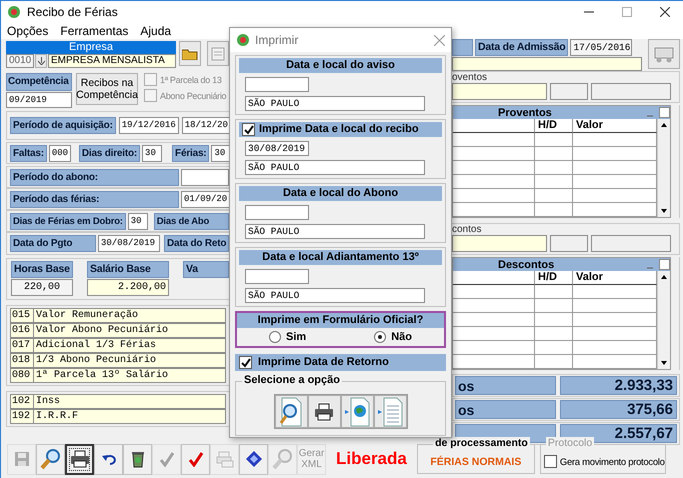 The width and height of the screenshot is (683, 478). I want to click on folder-icon, so click(190, 54).